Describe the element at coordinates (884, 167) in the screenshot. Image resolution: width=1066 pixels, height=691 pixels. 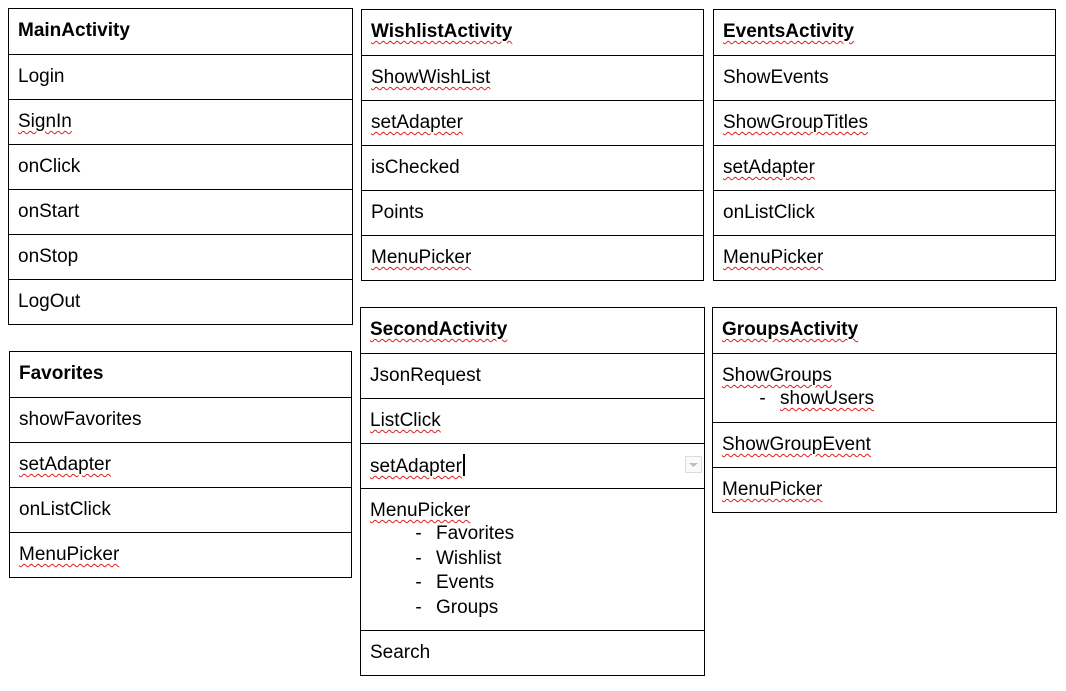
I see `events-activity-row: setAdapter` at that location.